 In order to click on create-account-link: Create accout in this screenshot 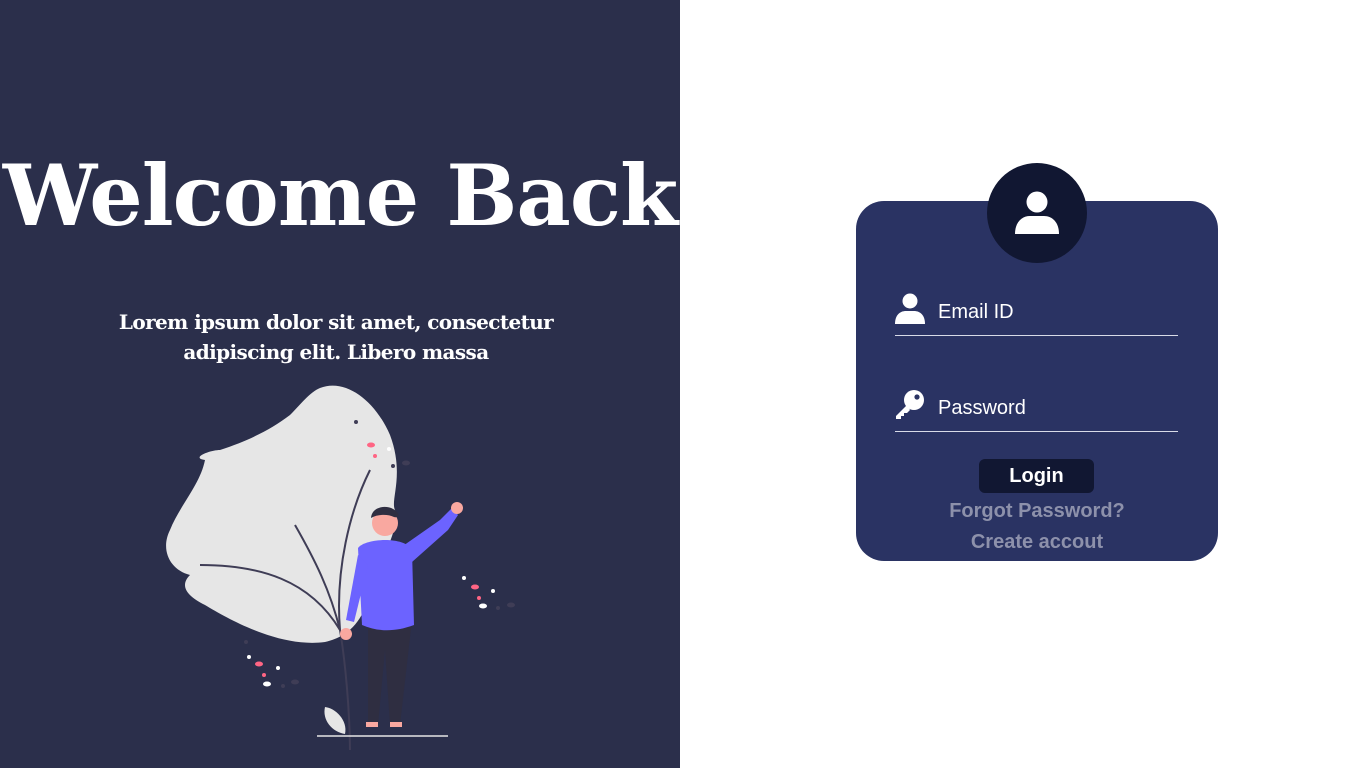, I will do `click(1037, 542)`.